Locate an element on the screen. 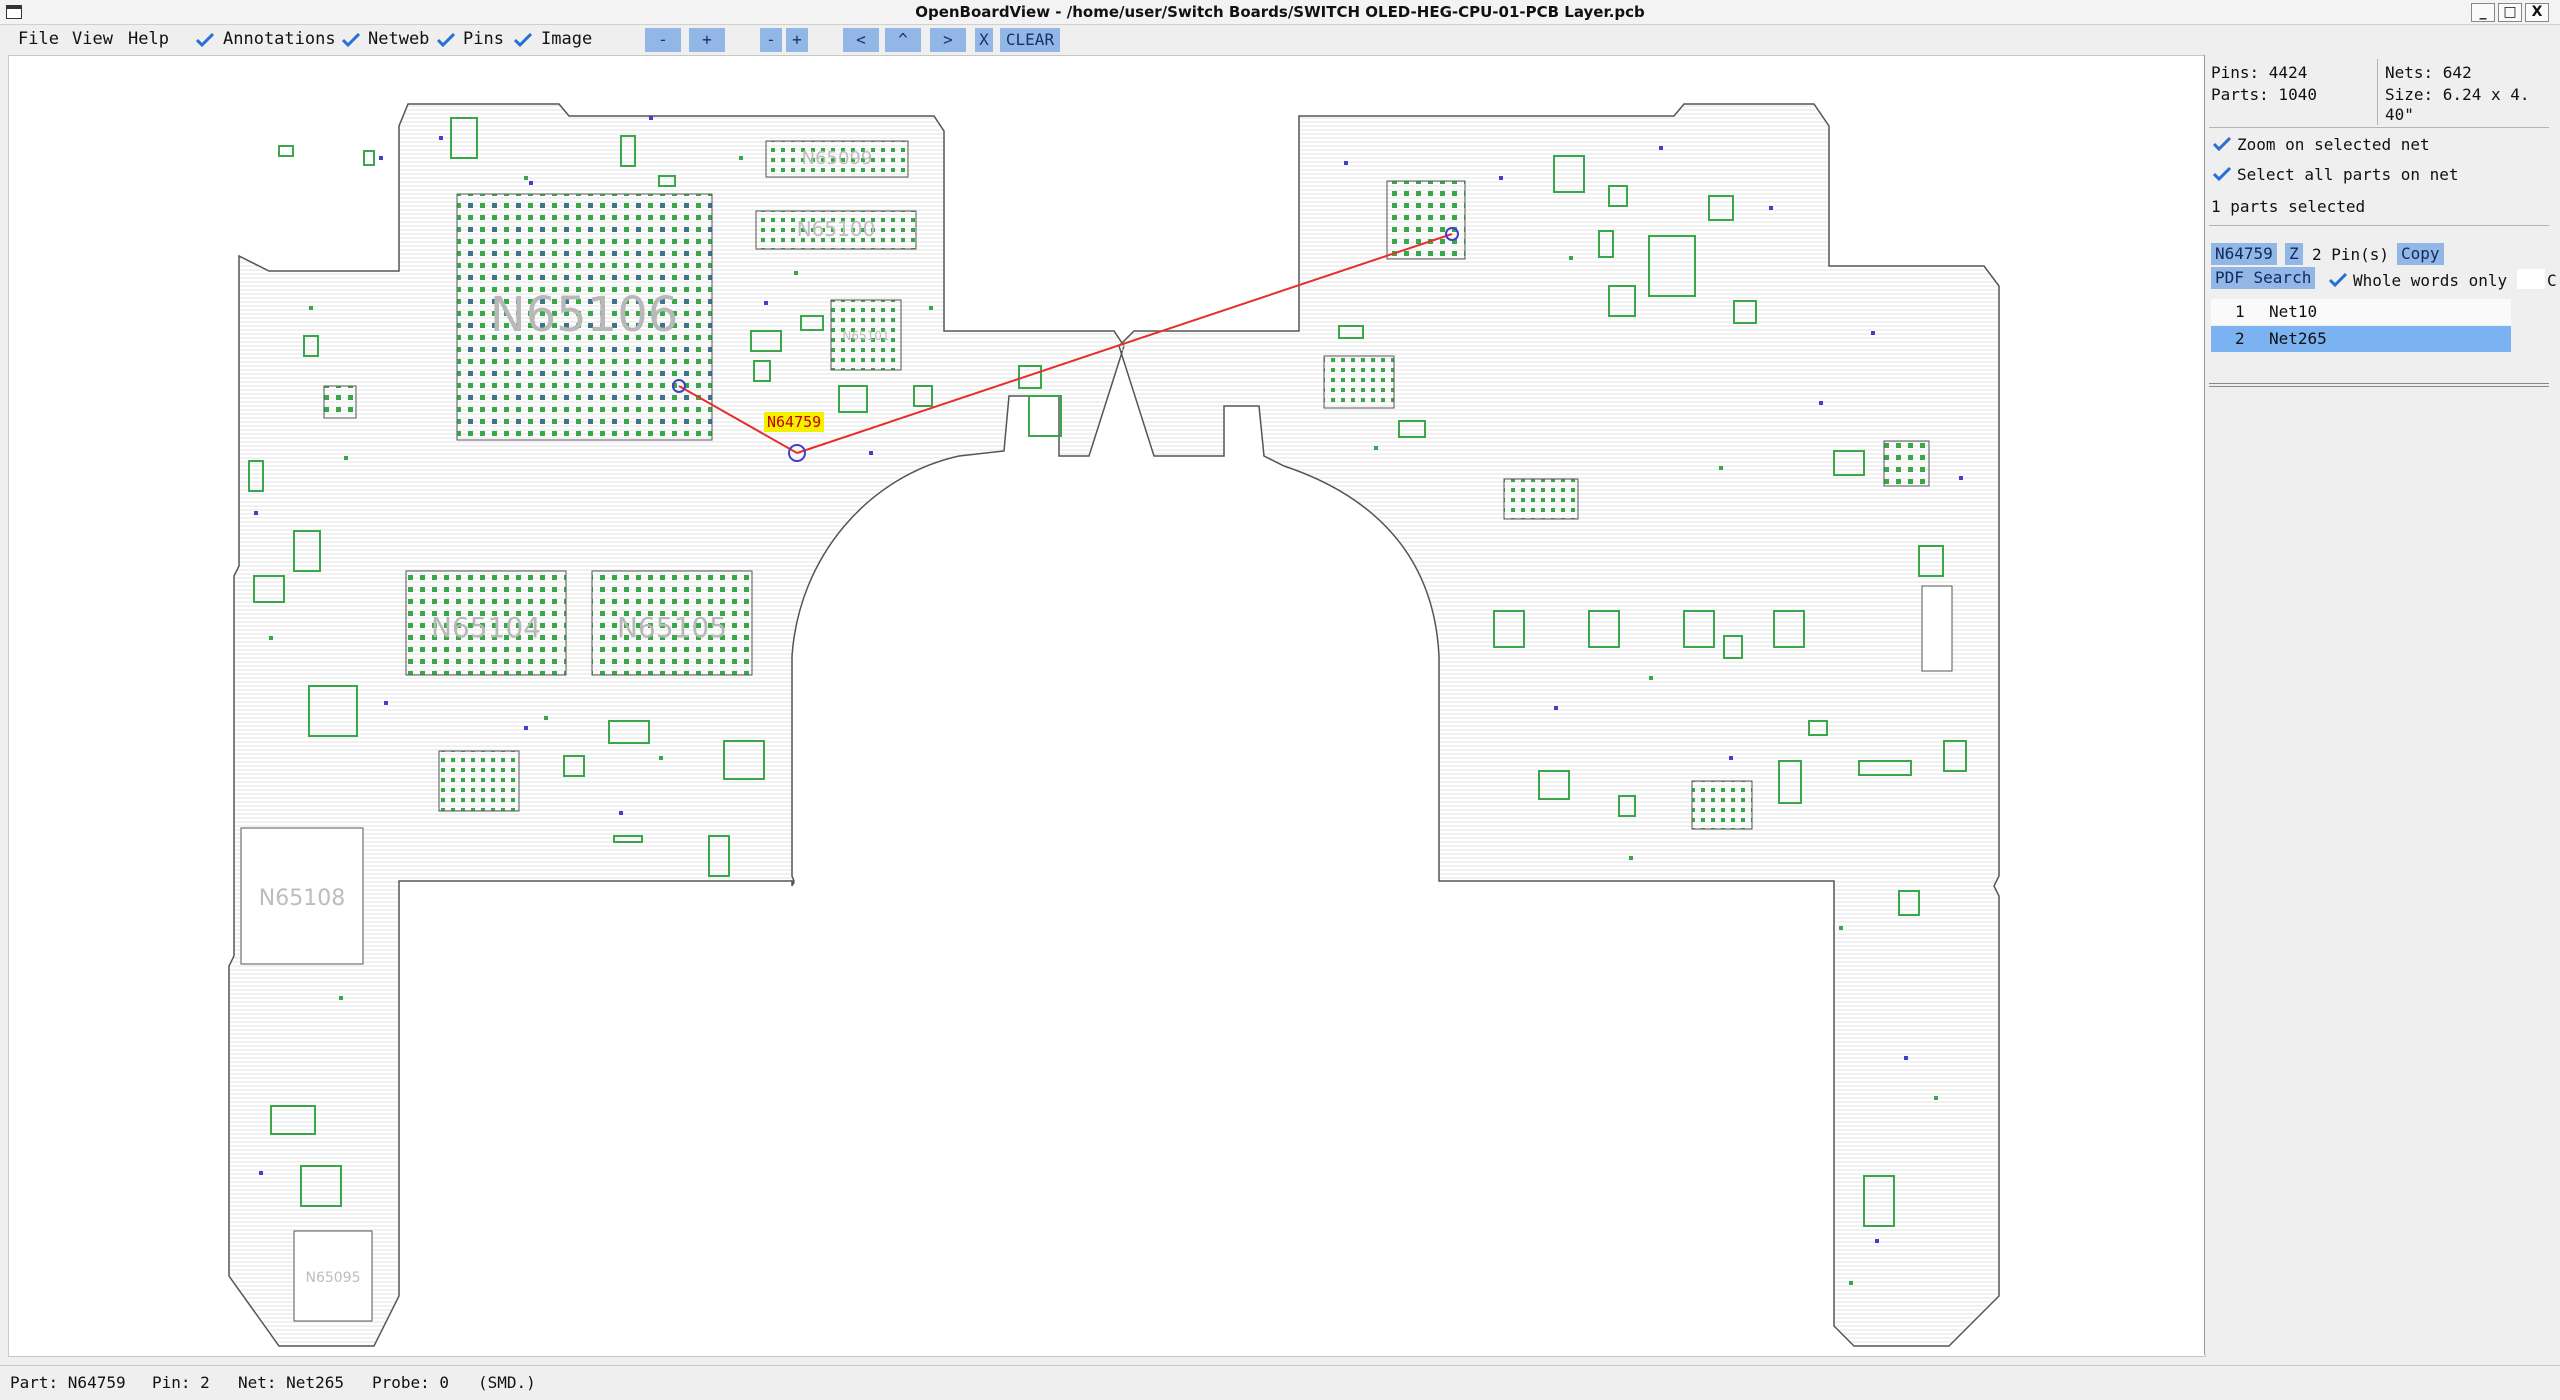  status-net: Net: Net265 is located at coordinates (291, 1382).